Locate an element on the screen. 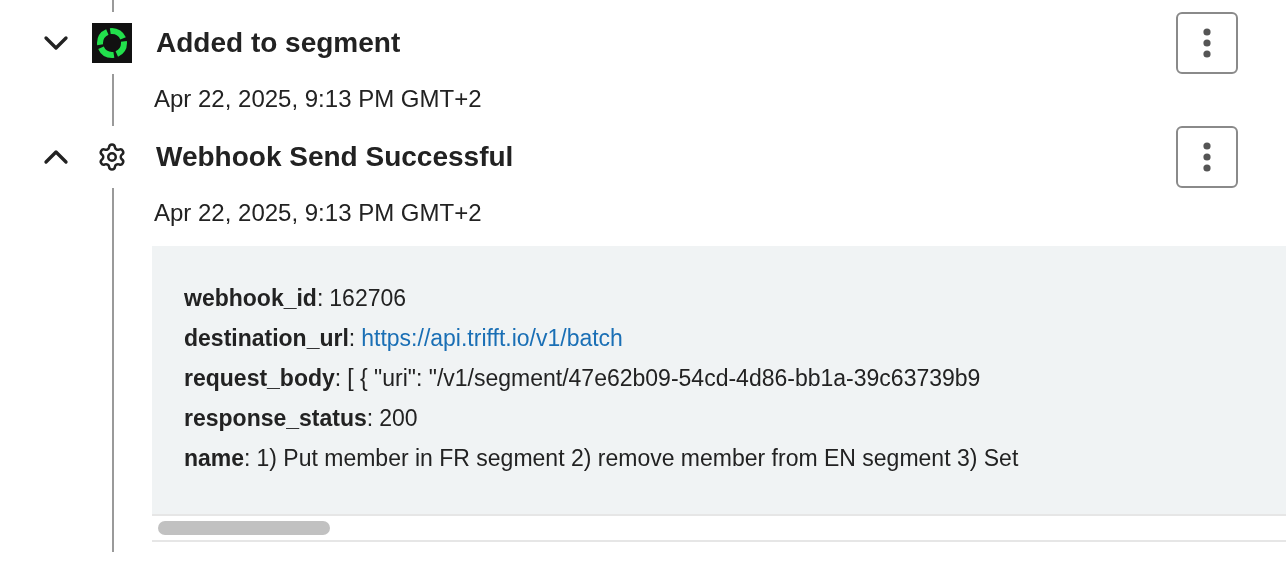 This screenshot has height=562, width=1286. event-title: Added to segment is located at coordinates (279, 43).